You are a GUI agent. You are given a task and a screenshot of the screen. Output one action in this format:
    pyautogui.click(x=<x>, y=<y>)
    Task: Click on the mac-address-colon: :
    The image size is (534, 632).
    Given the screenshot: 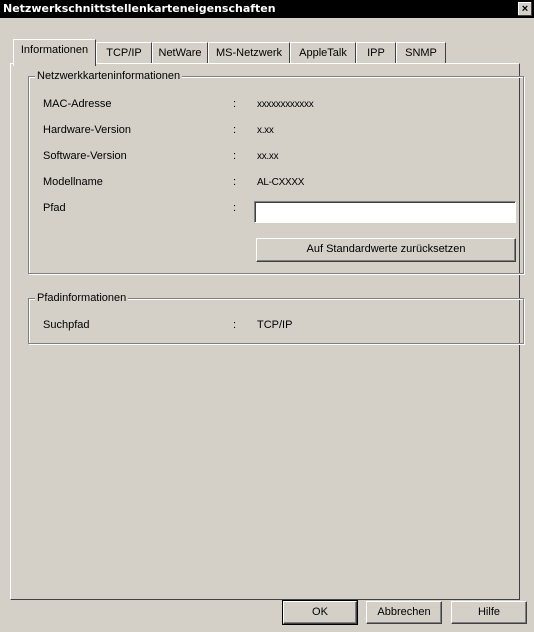 What is the action you would take?
    pyautogui.click(x=235, y=104)
    